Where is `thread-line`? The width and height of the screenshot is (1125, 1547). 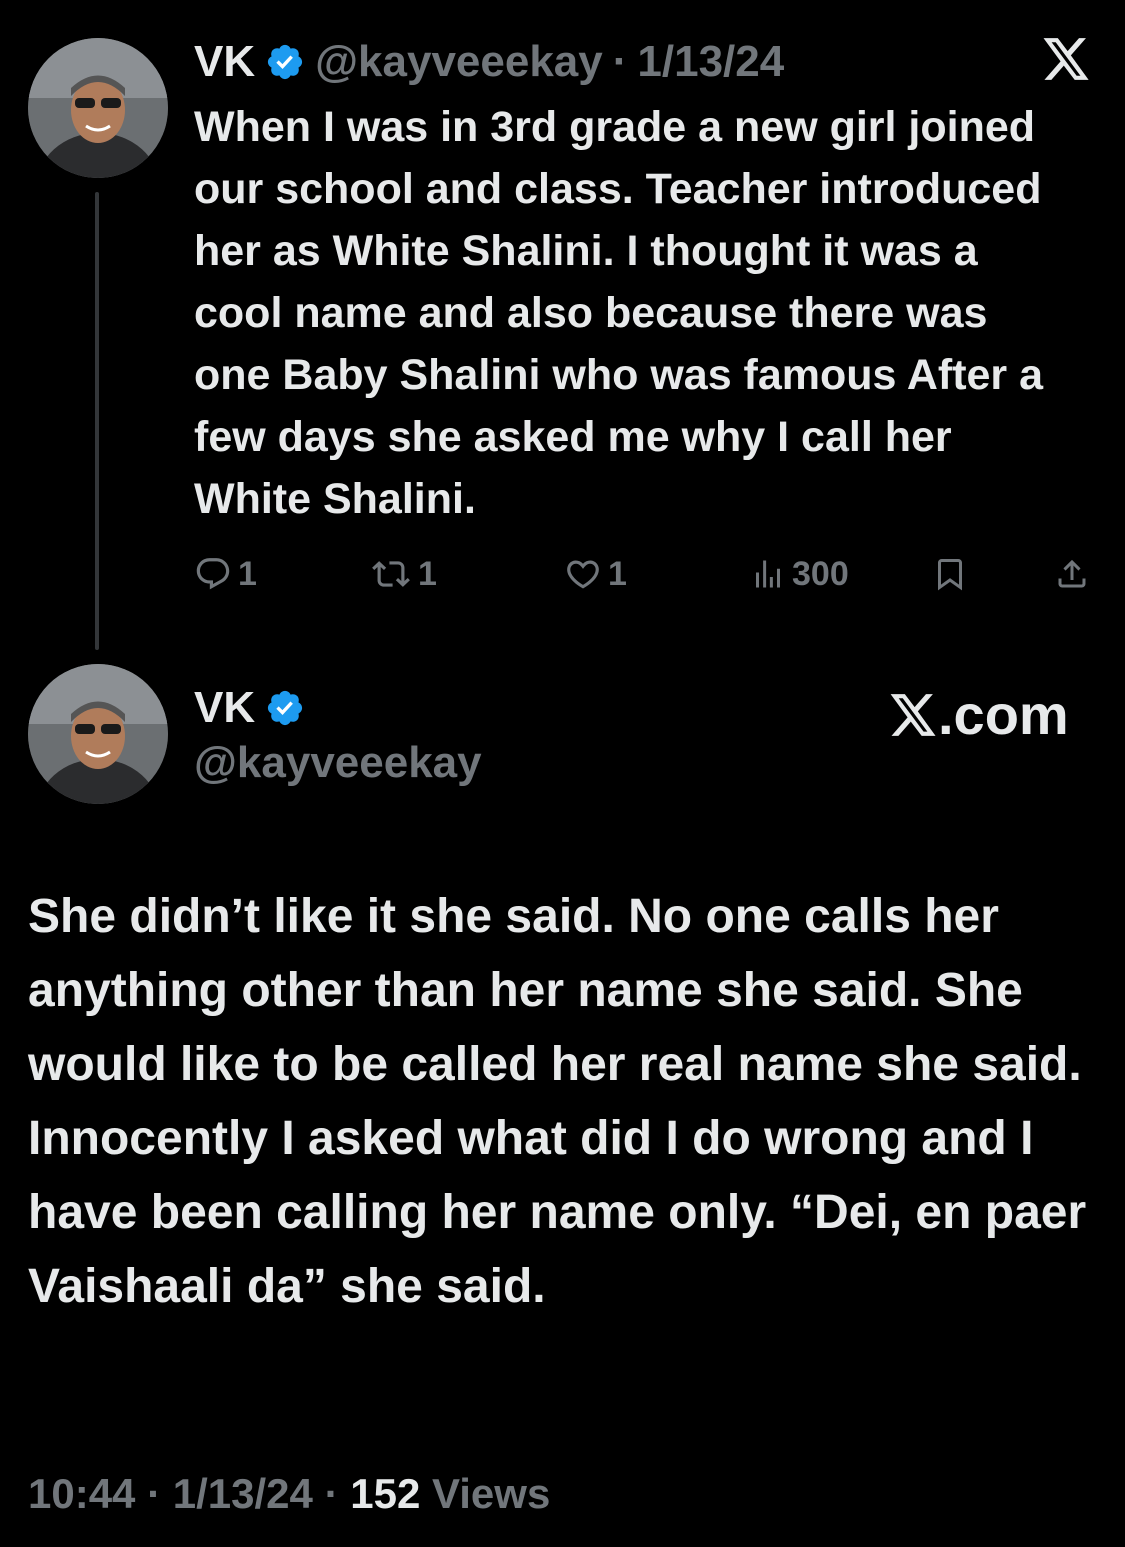 thread-line is located at coordinates (97, 421).